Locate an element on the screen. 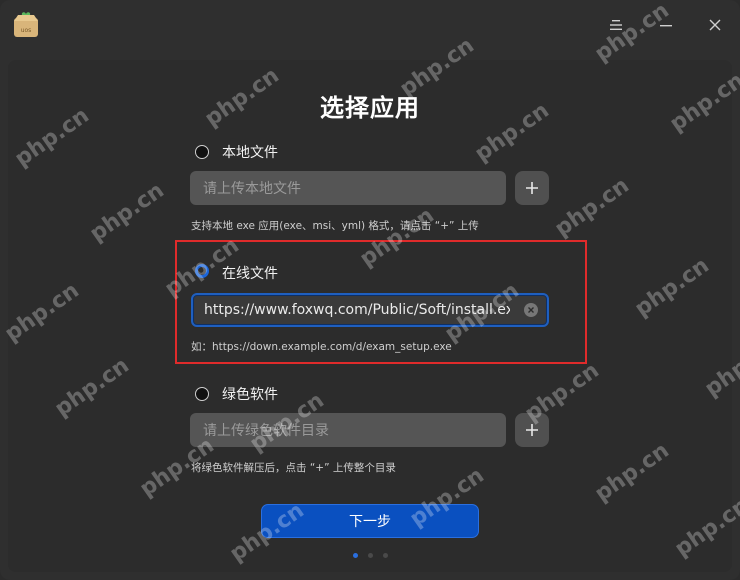 The image size is (740, 580). green-software-input: 请上传绿色软件目录 is located at coordinates (348, 430).